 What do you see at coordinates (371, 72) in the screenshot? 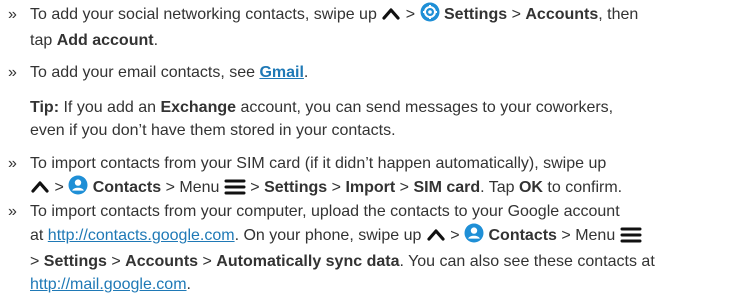
I see `list-item-email-contacts: » To add your email contacts, see Gmail.` at bounding box center [371, 72].